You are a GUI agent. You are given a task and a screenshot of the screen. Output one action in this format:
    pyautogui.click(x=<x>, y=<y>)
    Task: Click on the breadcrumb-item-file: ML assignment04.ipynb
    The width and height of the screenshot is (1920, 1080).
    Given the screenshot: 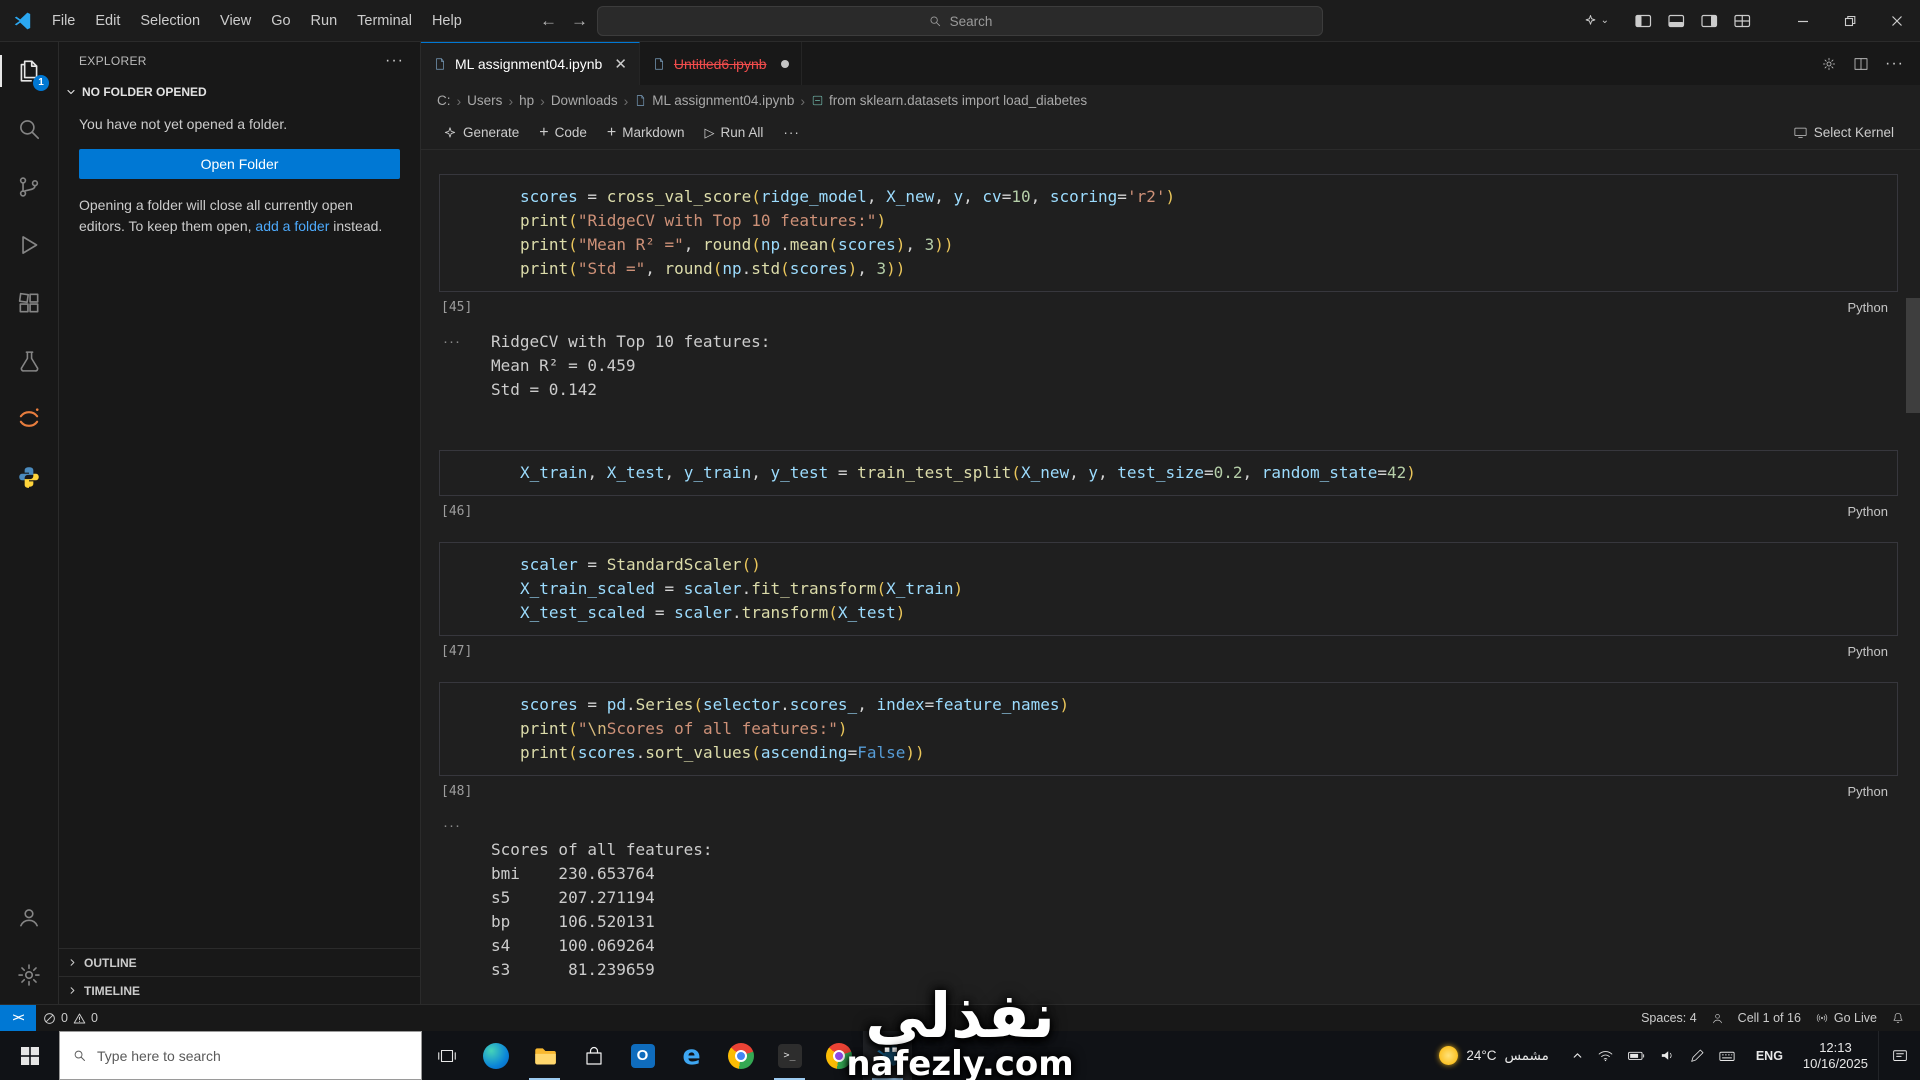 What is the action you would take?
    pyautogui.click(x=714, y=100)
    